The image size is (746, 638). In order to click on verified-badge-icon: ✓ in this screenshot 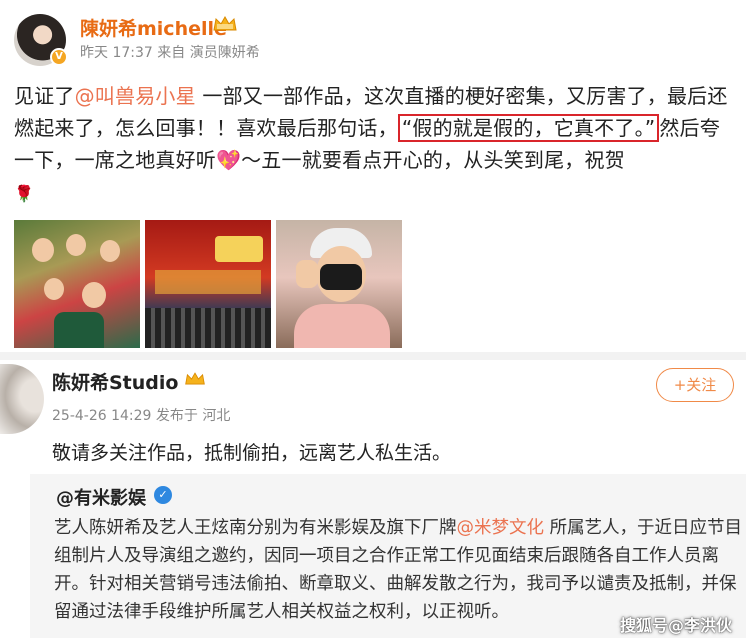, I will do `click(163, 495)`.